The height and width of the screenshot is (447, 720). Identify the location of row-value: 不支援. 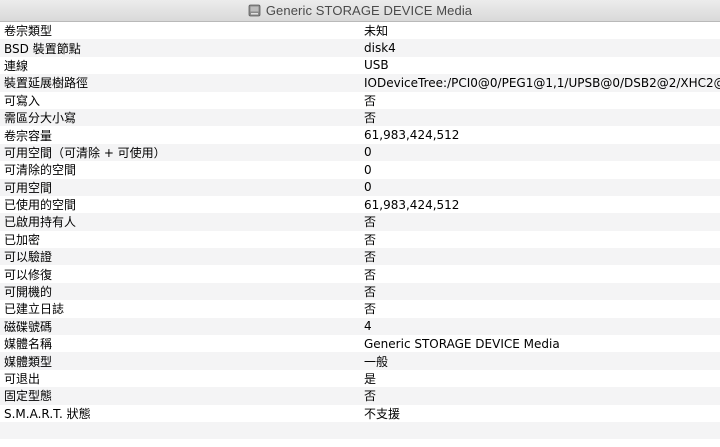
(382, 413).